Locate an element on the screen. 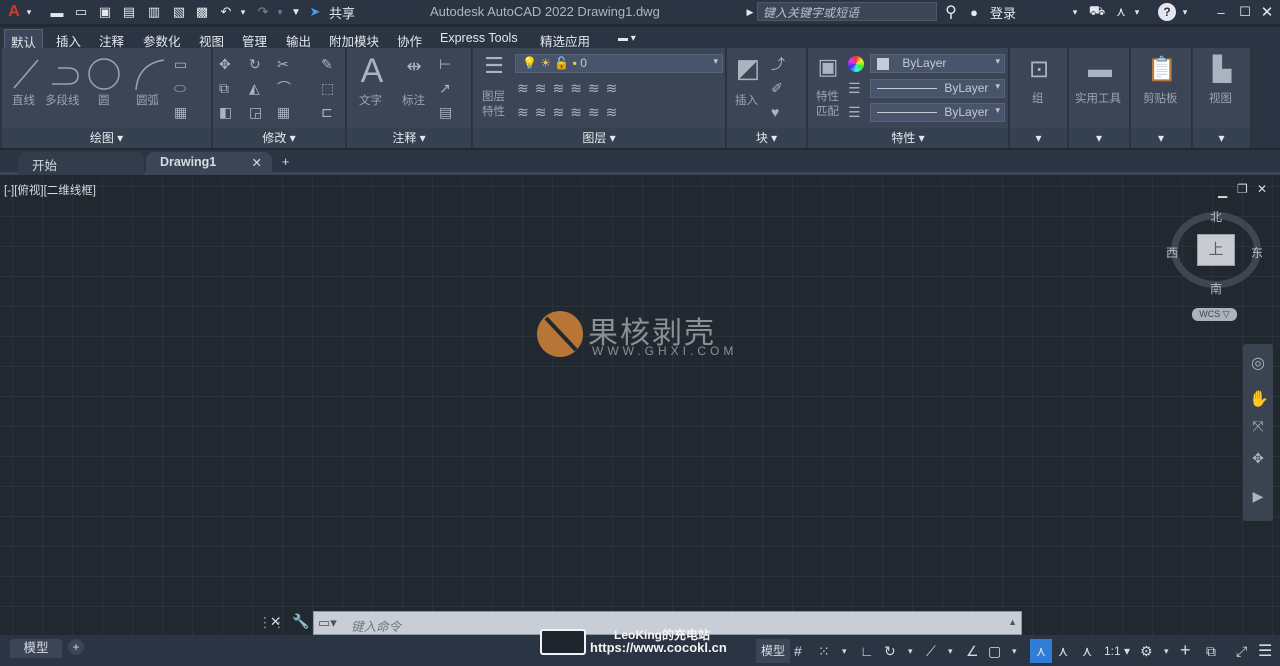  cart-icon: ⛟ is located at coordinates (1097, 12).